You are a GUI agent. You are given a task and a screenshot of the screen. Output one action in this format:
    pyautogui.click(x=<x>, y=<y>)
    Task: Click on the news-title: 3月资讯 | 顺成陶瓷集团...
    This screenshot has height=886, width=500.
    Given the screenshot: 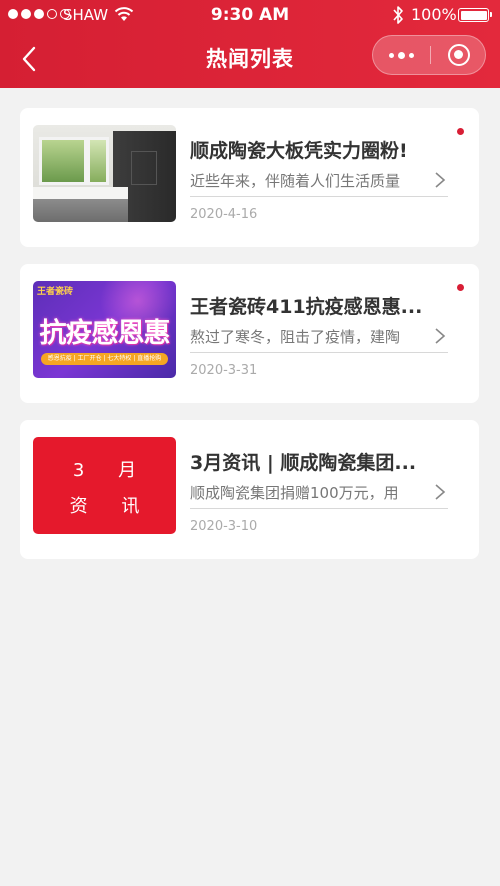 What is the action you would take?
    pyautogui.click(x=303, y=463)
    